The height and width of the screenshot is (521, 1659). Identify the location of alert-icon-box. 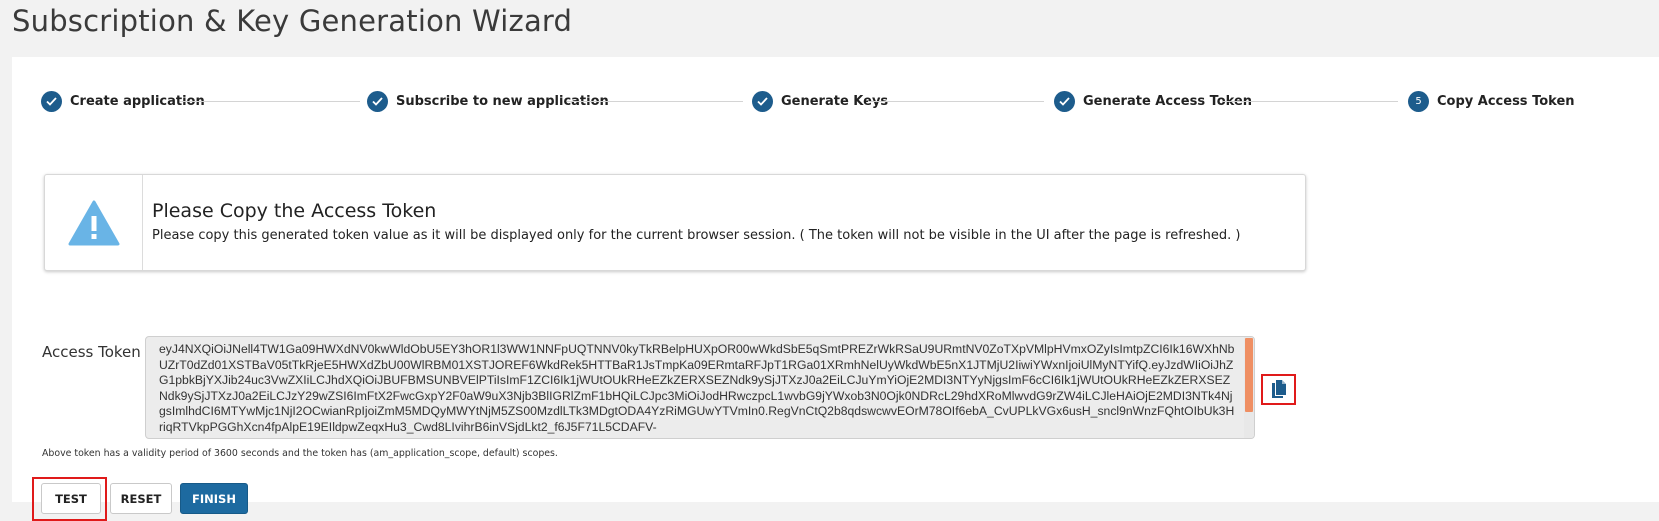
(94, 222).